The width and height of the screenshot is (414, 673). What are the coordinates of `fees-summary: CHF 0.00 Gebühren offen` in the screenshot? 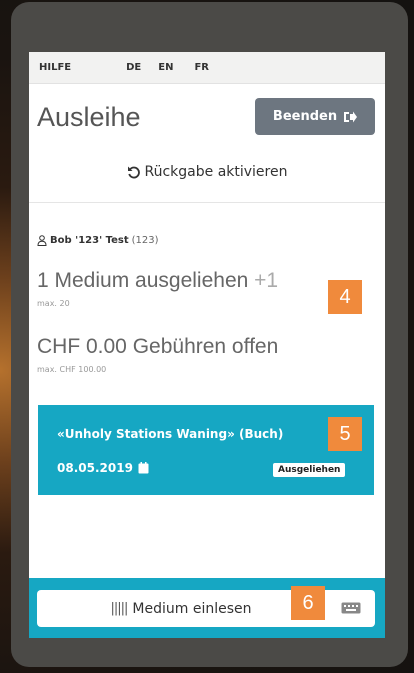 It's located at (158, 346).